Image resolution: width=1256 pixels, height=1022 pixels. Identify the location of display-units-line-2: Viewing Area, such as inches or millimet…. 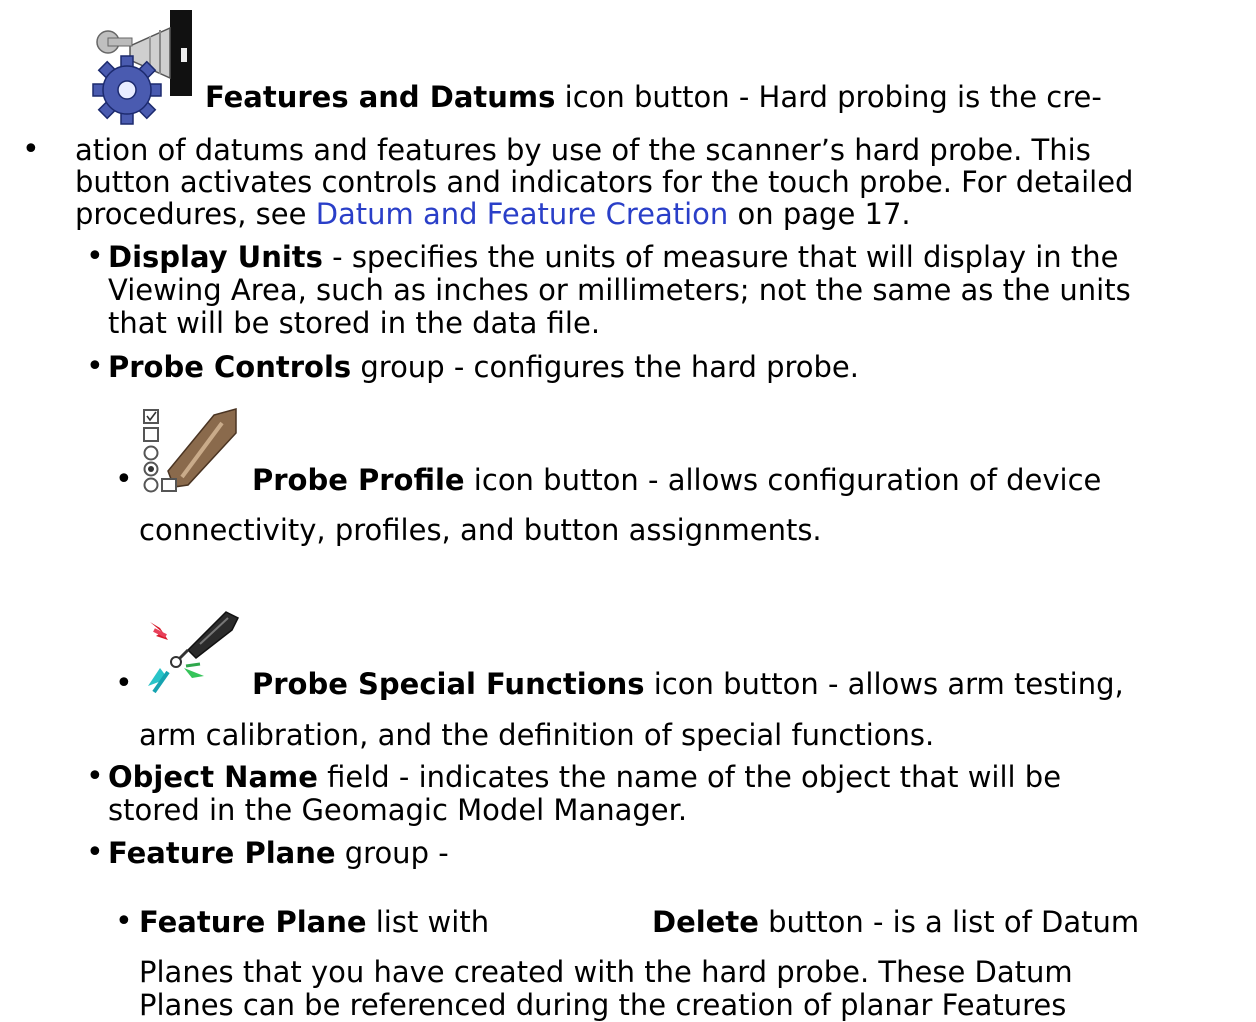
(619, 290).